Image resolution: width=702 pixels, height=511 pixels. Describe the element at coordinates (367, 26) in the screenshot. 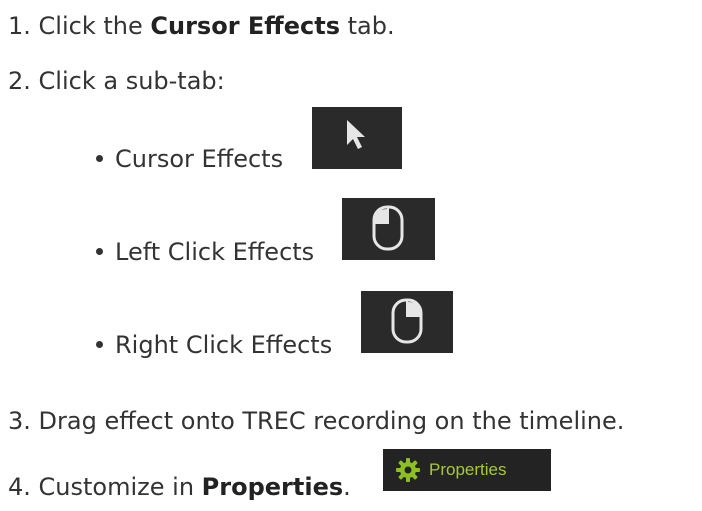

I see `step-text-end: tab.` at that location.